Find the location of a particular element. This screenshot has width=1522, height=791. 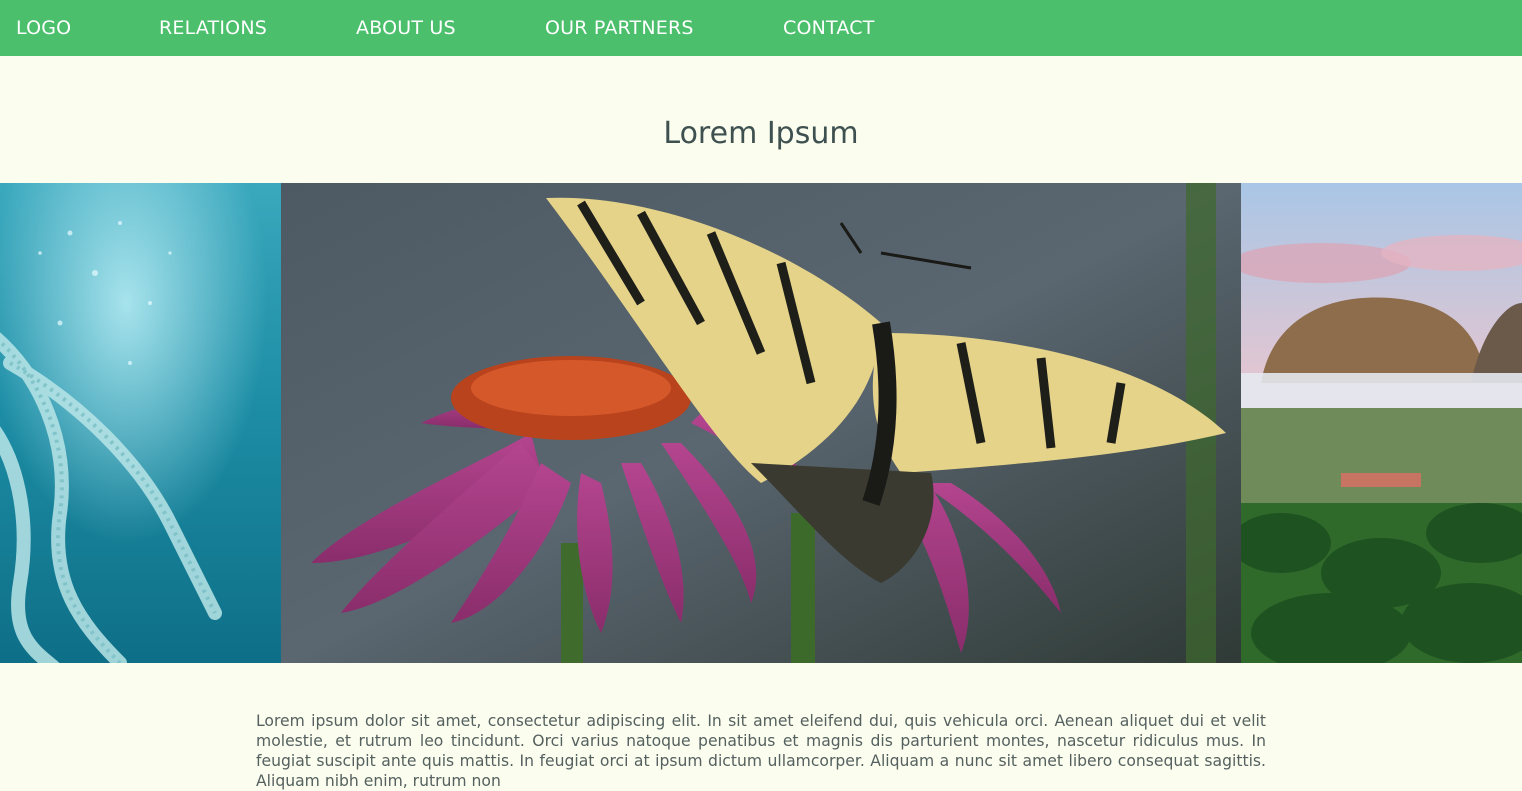

slide-jellyfish is located at coordinates (140, 423).